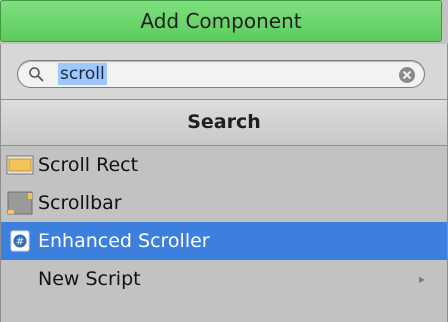 This screenshot has width=448, height=322. I want to click on clear-search-icon, so click(407, 75).